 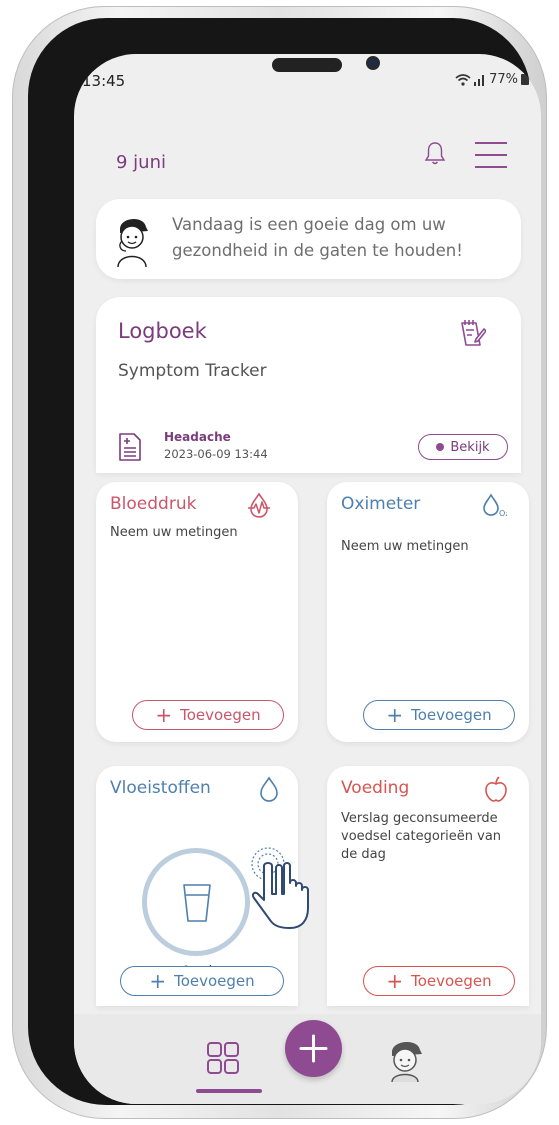 I want to click on status-bar: 13:45 77%, so click(x=307, y=80).